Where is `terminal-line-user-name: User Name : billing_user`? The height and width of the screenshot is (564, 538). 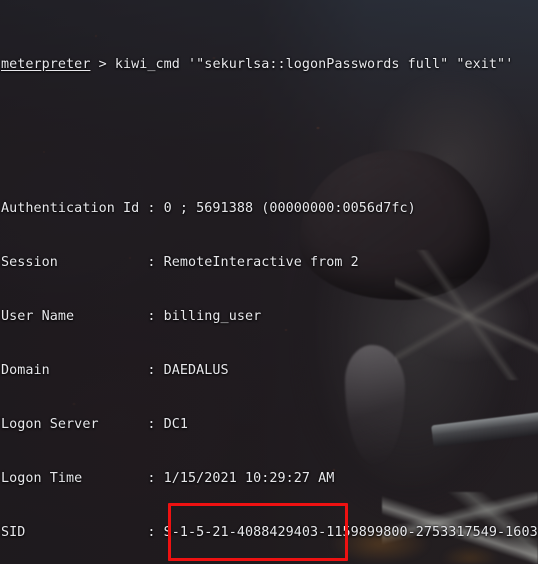
terminal-line-user-name: User Name : billing_user is located at coordinates (131, 316).